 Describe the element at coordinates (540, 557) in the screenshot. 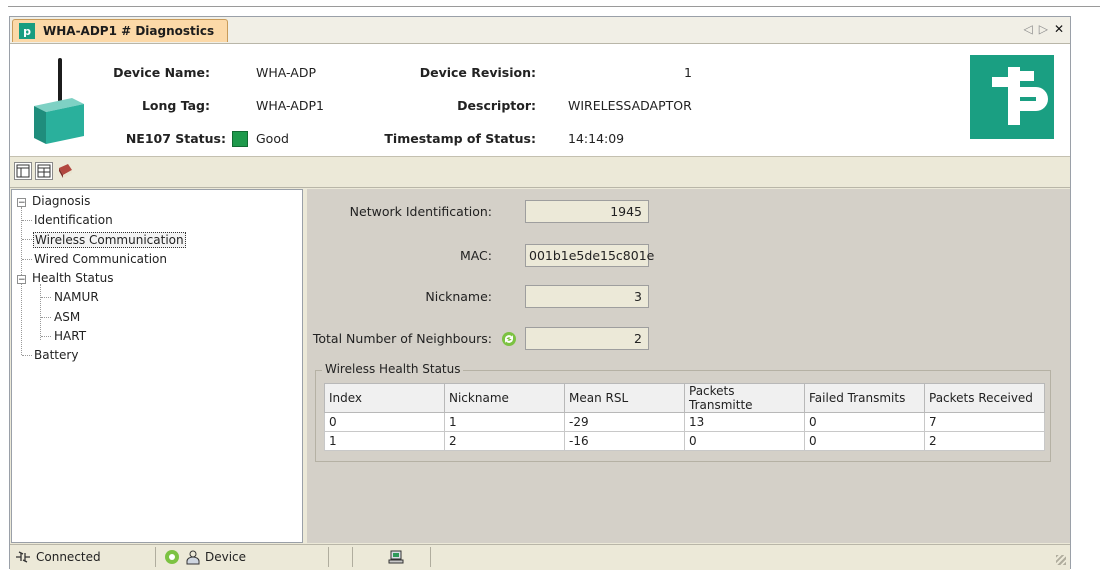

I see `status-bar: Connected Device` at that location.